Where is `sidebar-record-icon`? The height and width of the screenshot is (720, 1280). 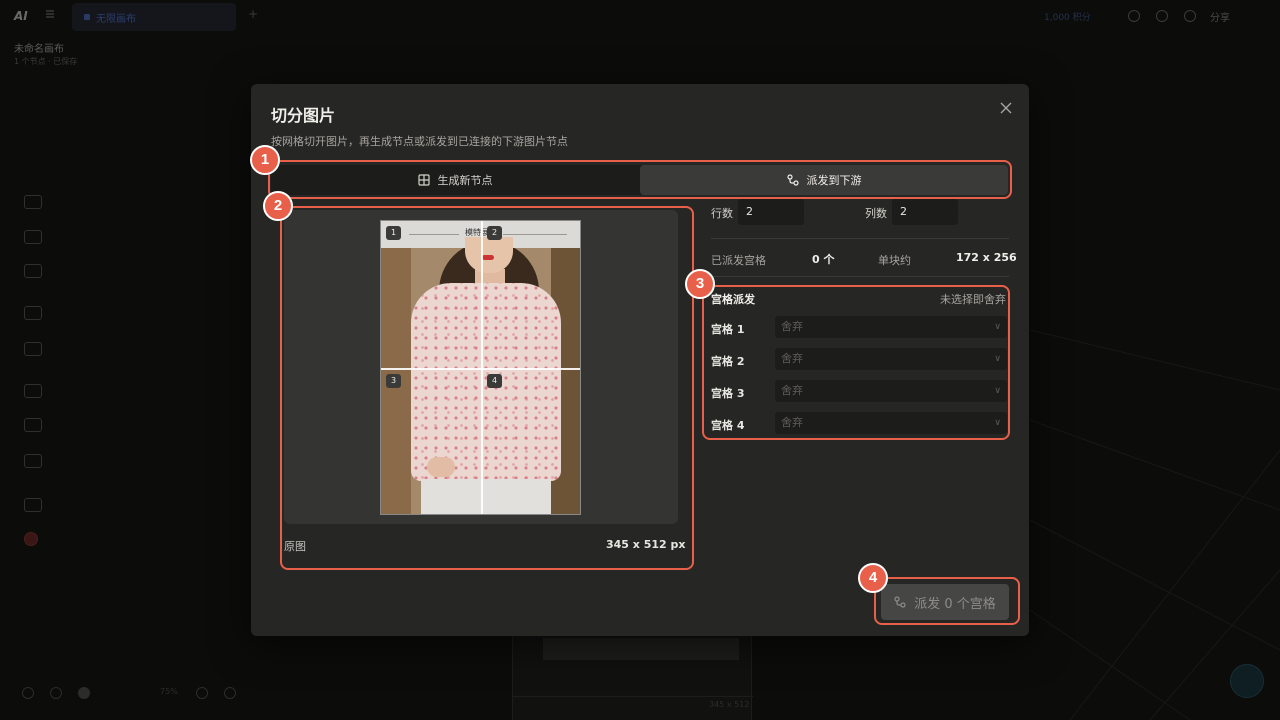 sidebar-record-icon is located at coordinates (31, 539).